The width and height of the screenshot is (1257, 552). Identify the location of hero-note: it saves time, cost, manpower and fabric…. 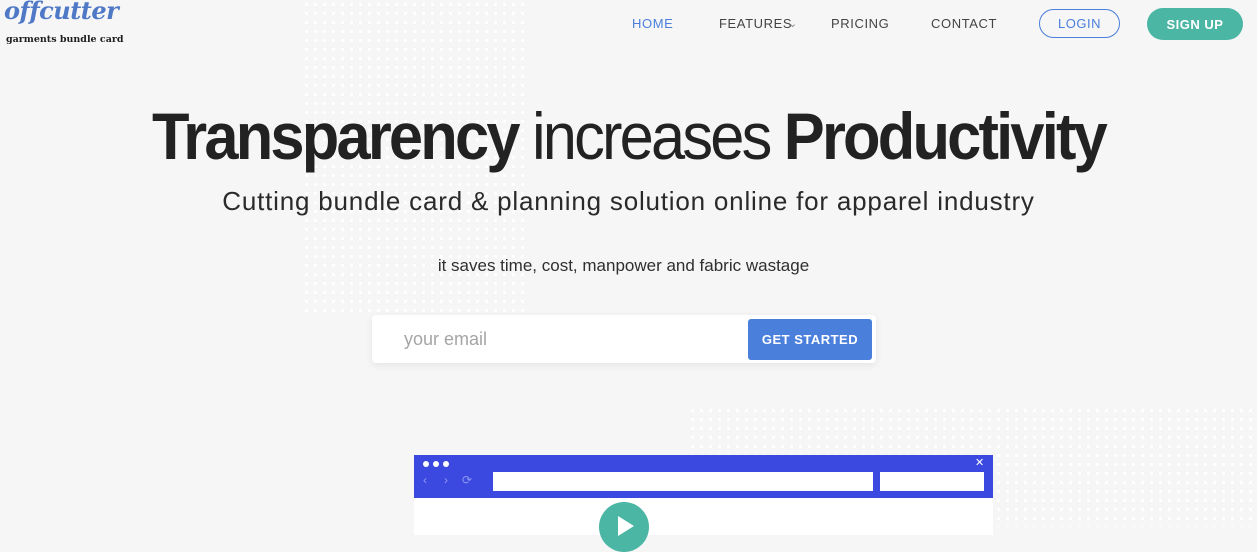
(623, 265).